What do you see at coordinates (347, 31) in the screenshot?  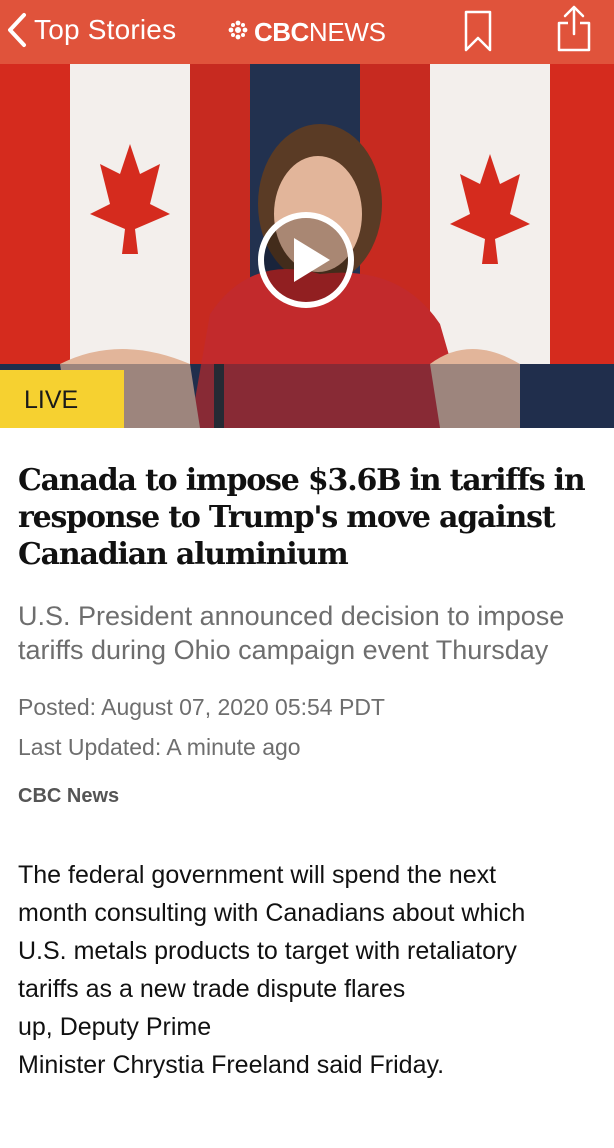 I see `logo-news-text: NEWS` at bounding box center [347, 31].